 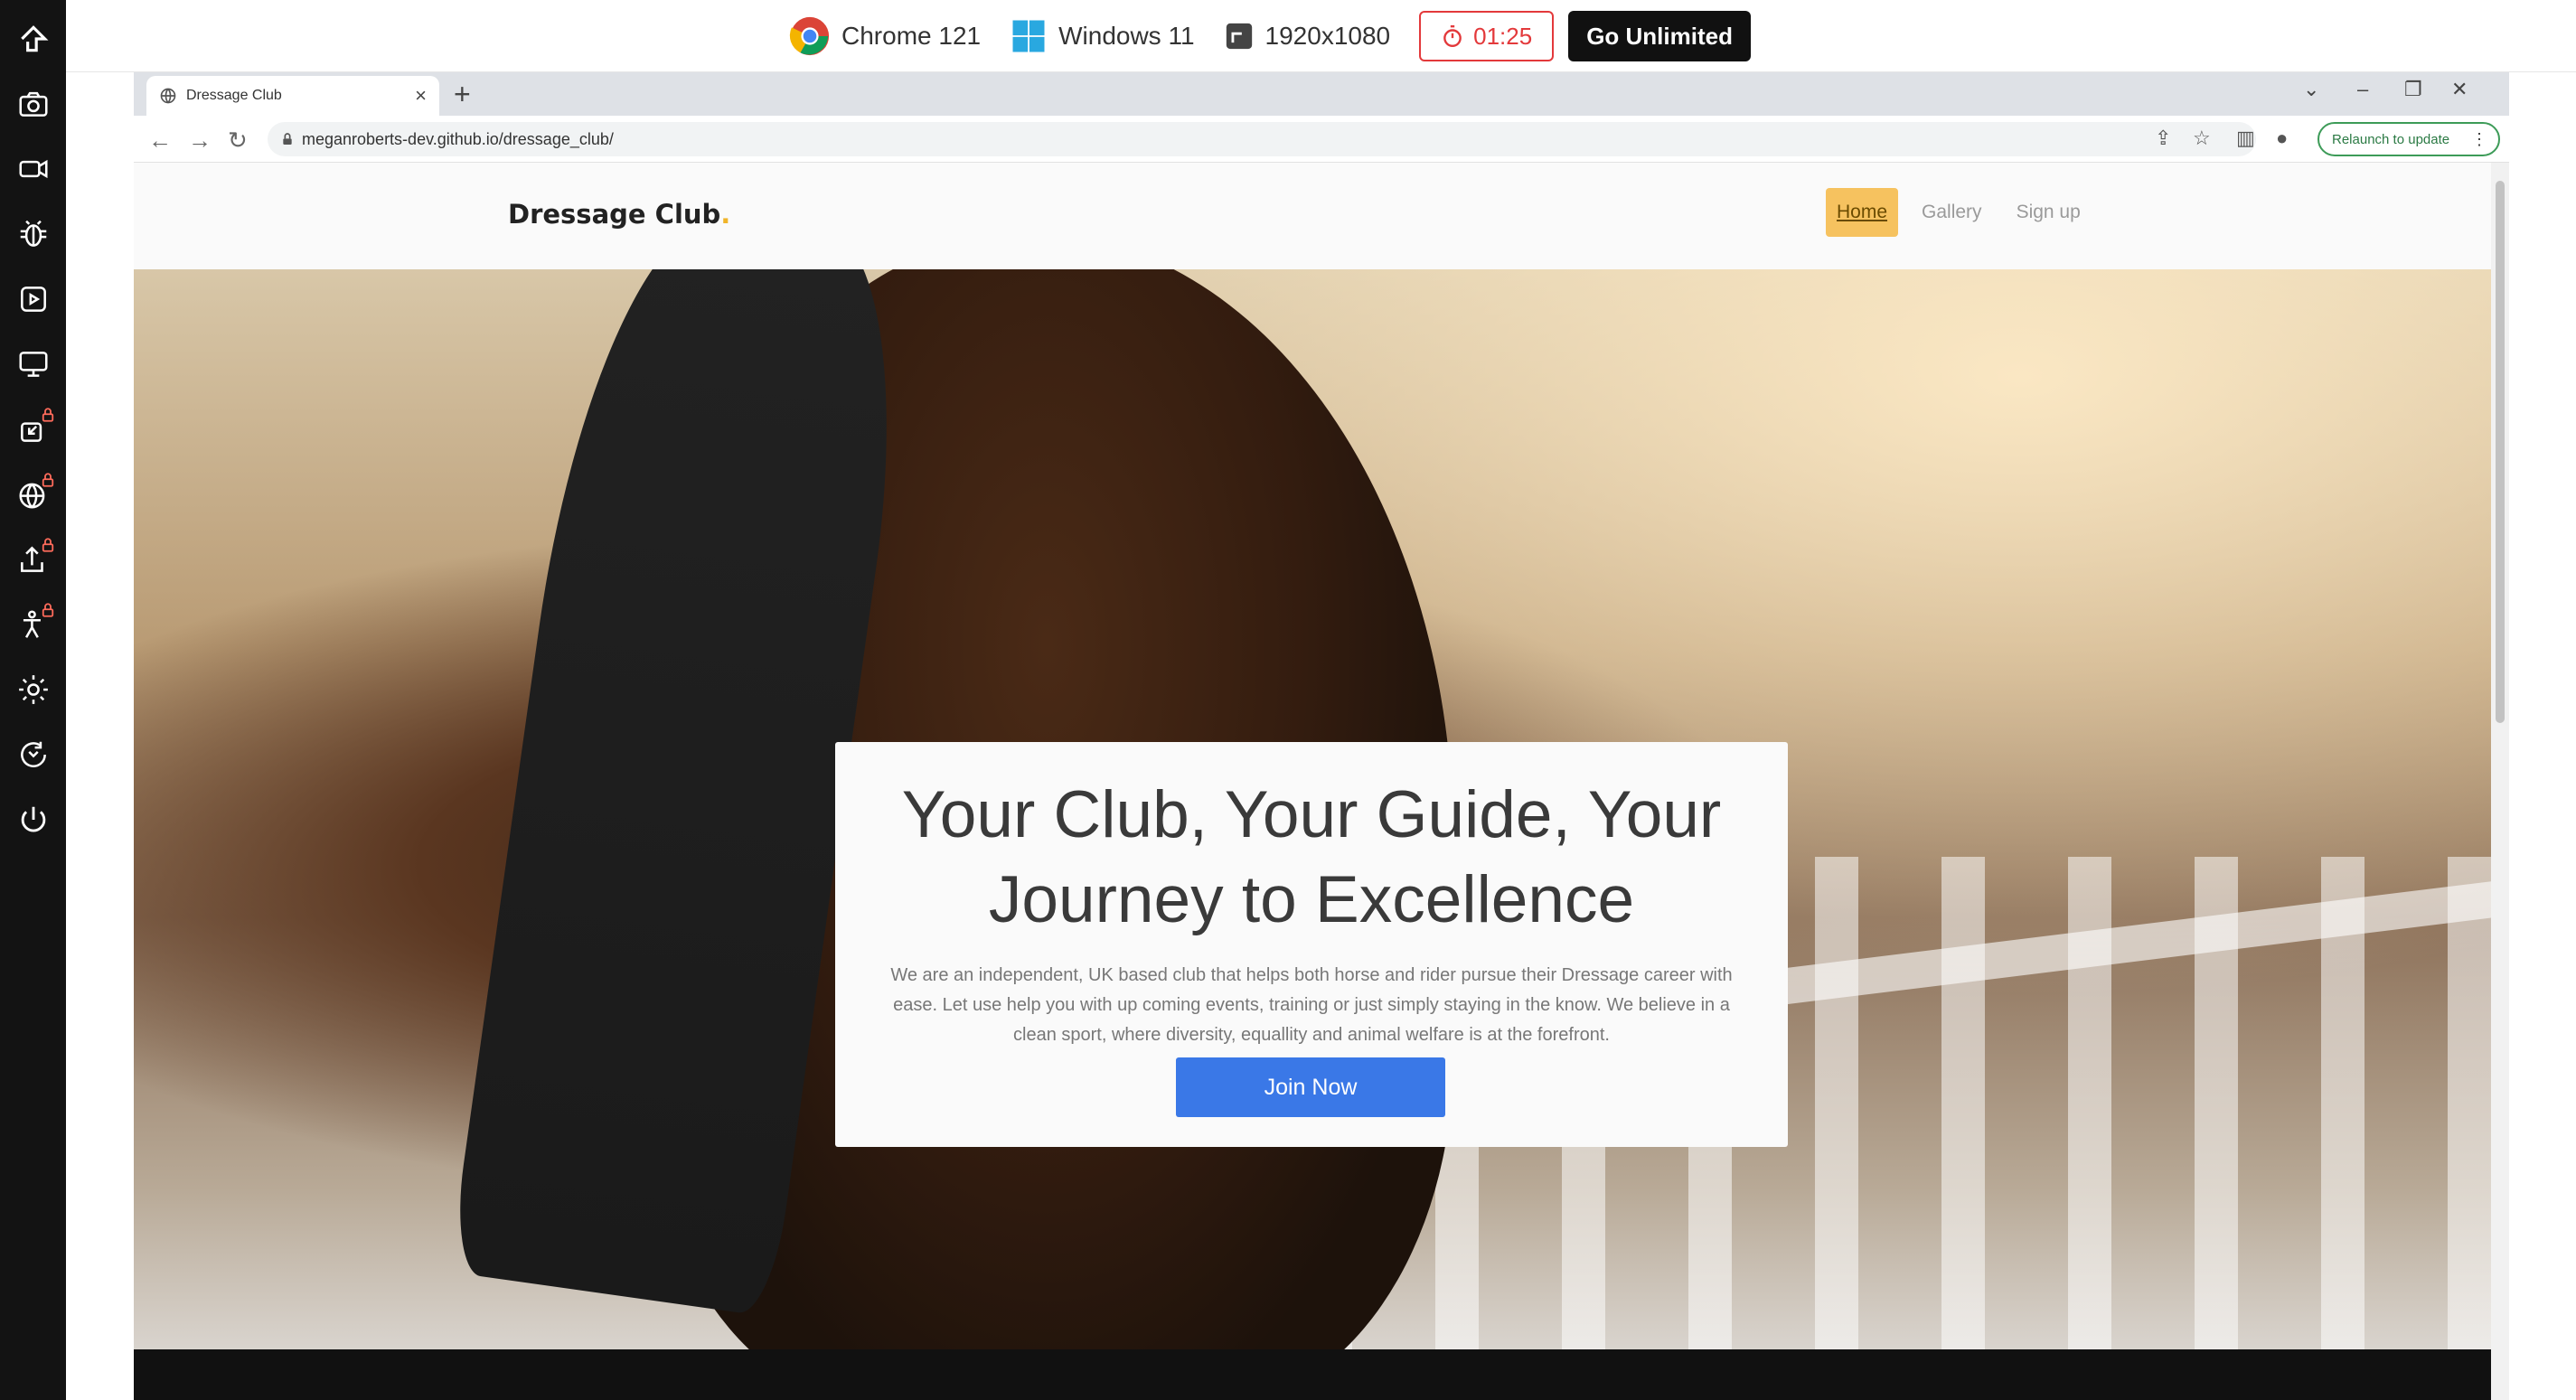 What do you see at coordinates (810, 36) in the screenshot?
I see `chrome-icon` at bounding box center [810, 36].